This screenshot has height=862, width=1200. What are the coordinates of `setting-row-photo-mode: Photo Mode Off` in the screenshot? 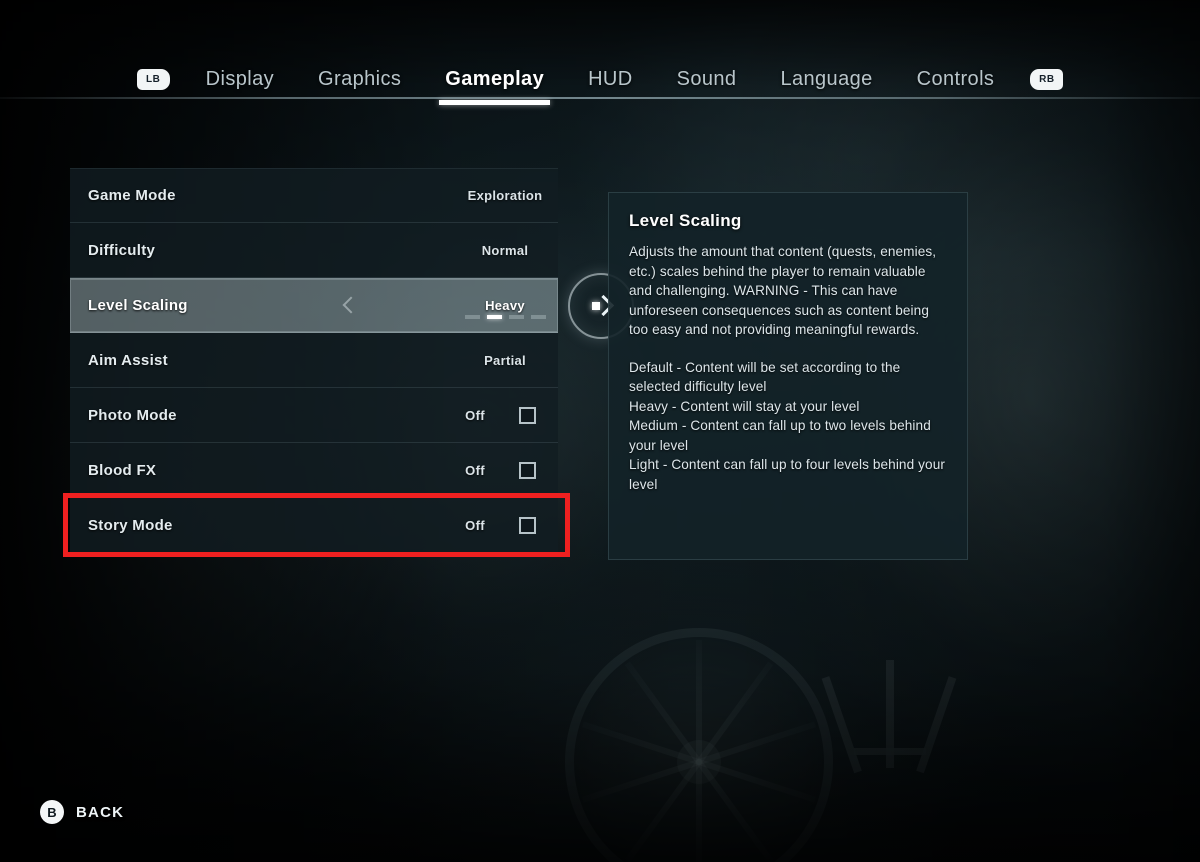 It's located at (314, 415).